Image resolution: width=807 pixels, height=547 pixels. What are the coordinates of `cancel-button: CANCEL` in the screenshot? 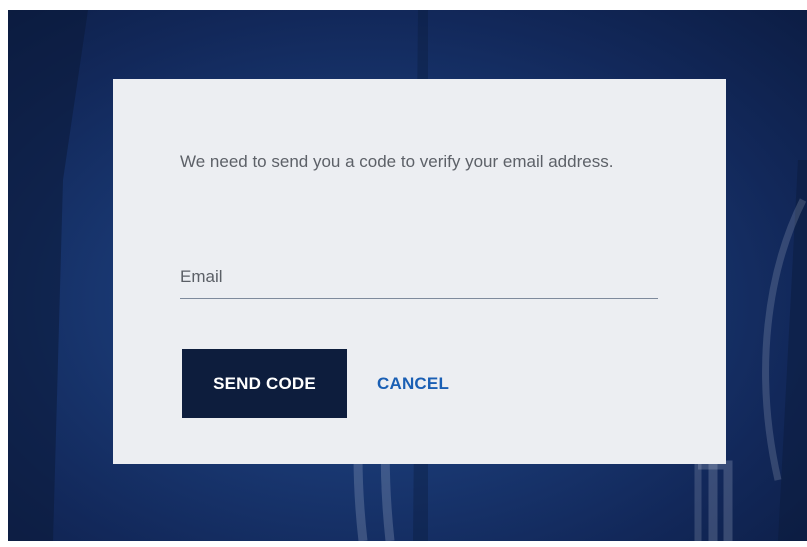 It's located at (413, 383).